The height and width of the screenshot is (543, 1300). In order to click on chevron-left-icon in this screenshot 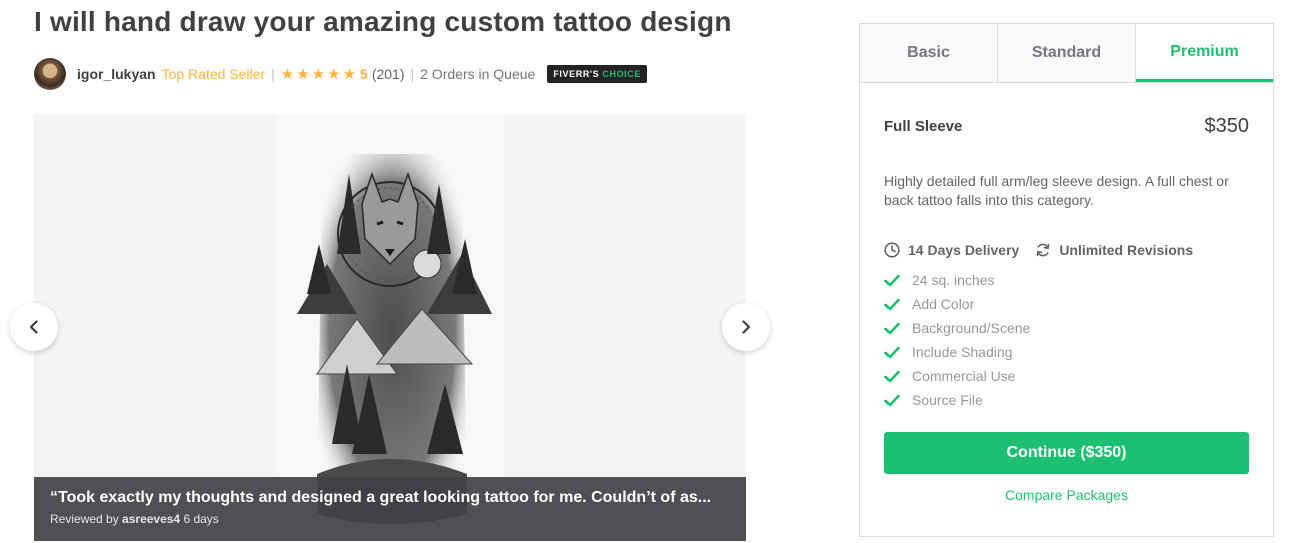, I will do `click(33, 327)`.